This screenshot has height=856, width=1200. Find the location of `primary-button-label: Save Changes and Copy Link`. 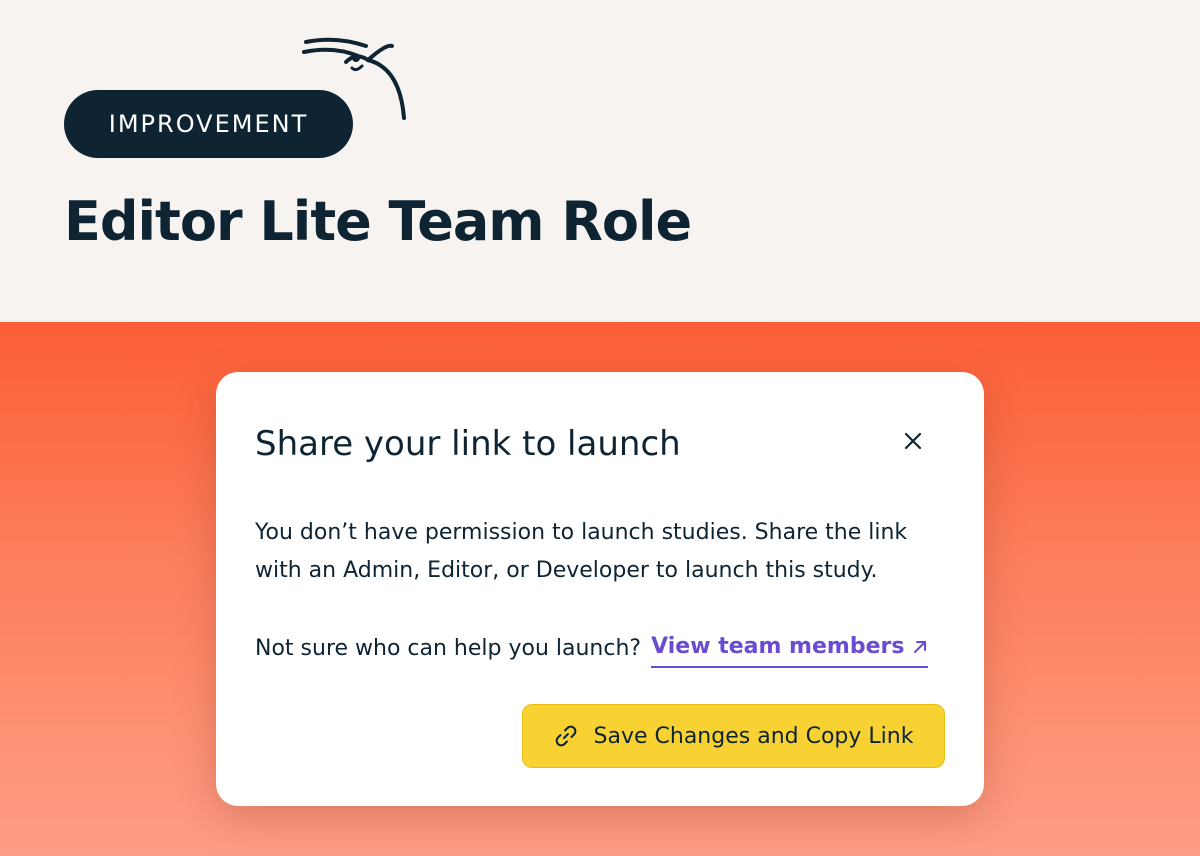

primary-button-label: Save Changes and Copy Link is located at coordinates (753, 736).